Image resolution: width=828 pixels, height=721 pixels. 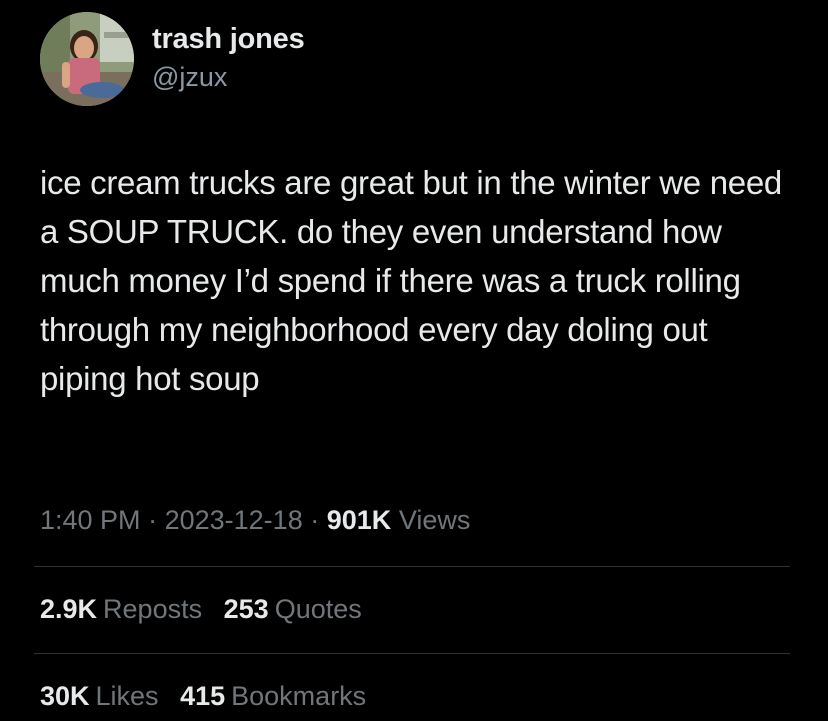 What do you see at coordinates (203, 696) in the screenshot?
I see `bookmarks-count: 415` at bounding box center [203, 696].